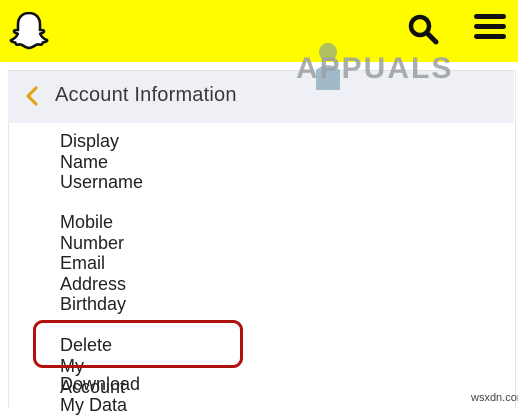 This screenshot has width=518, height=416. I want to click on snapchat-ghost-icon, so click(29, 30).